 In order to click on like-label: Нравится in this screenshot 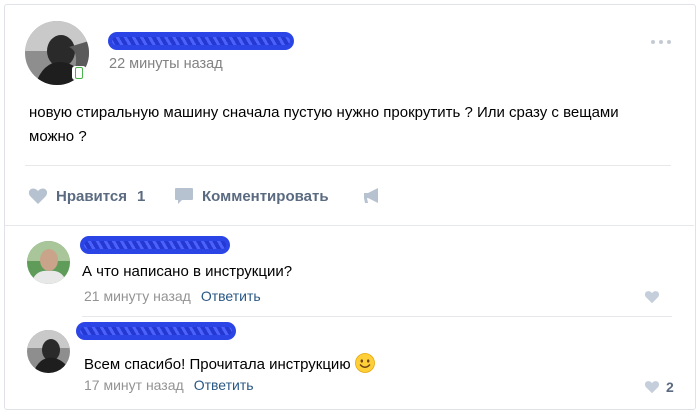, I will do `click(92, 196)`.